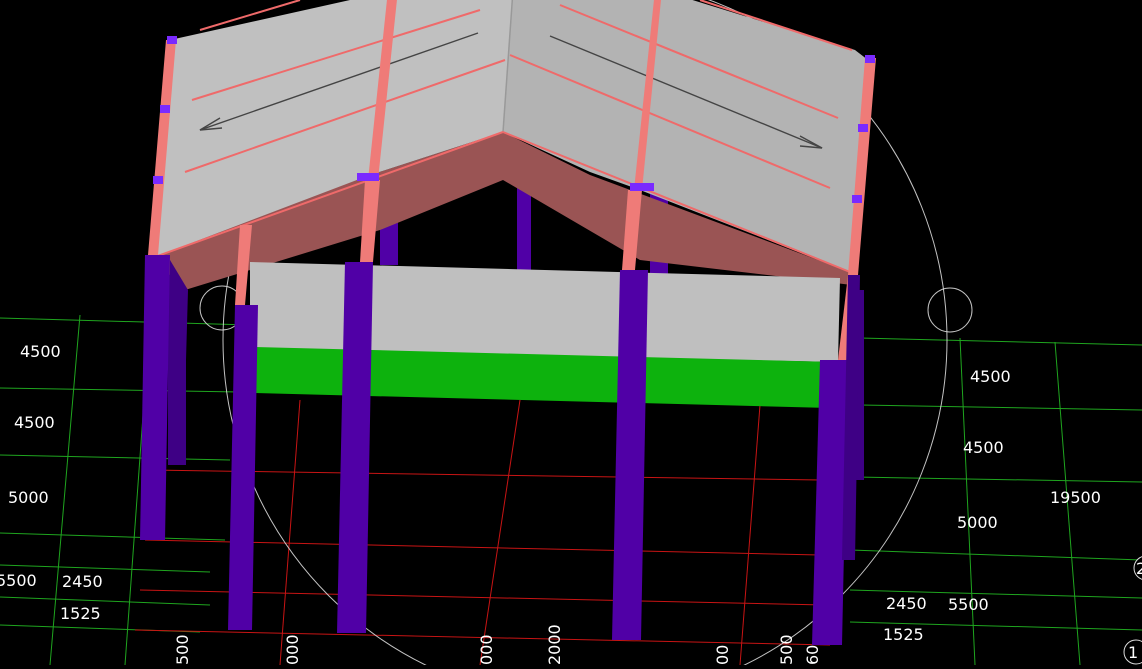  What do you see at coordinates (545, 312) in the screenshot?
I see `wall-panel` at bounding box center [545, 312].